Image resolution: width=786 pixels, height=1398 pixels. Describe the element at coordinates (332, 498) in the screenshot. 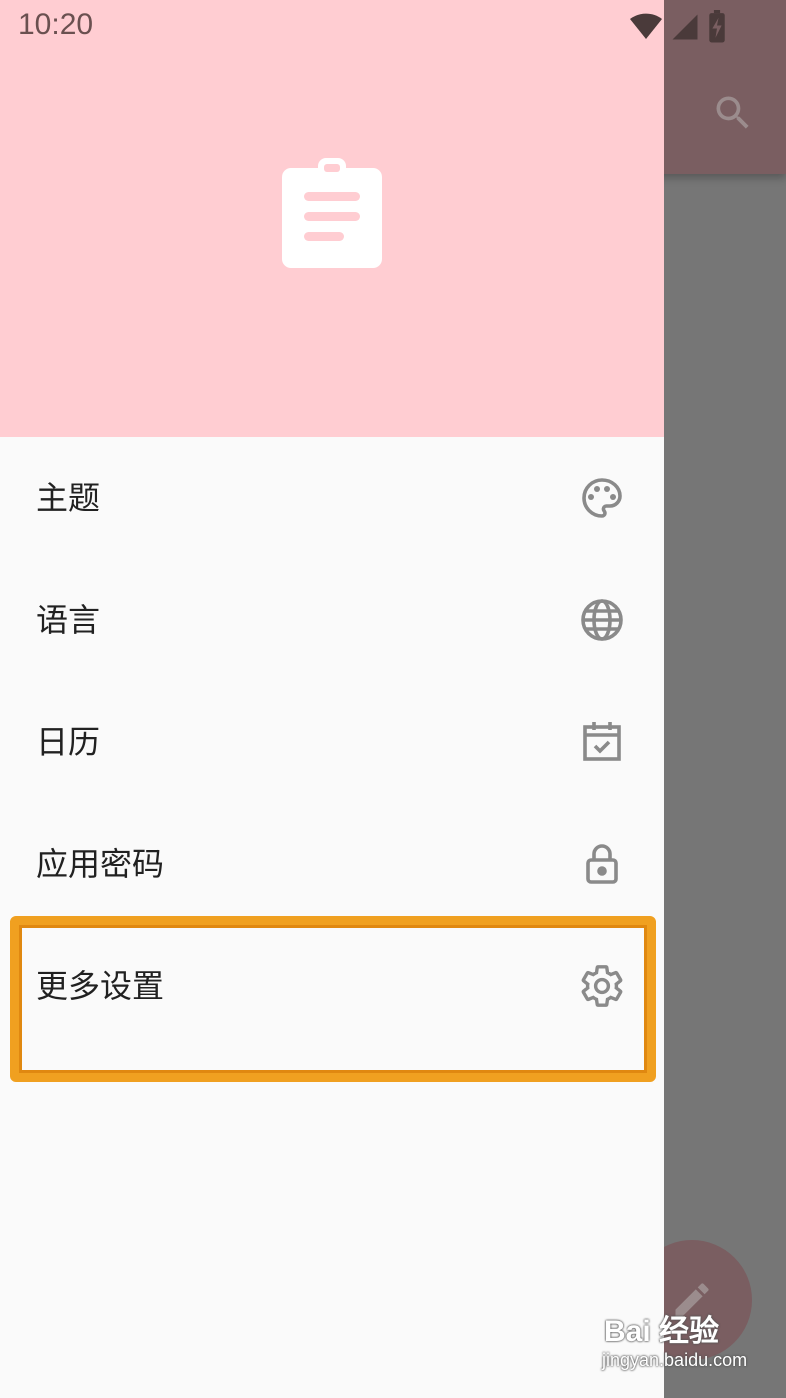

I see `menu-item-theme: 主题` at that location.